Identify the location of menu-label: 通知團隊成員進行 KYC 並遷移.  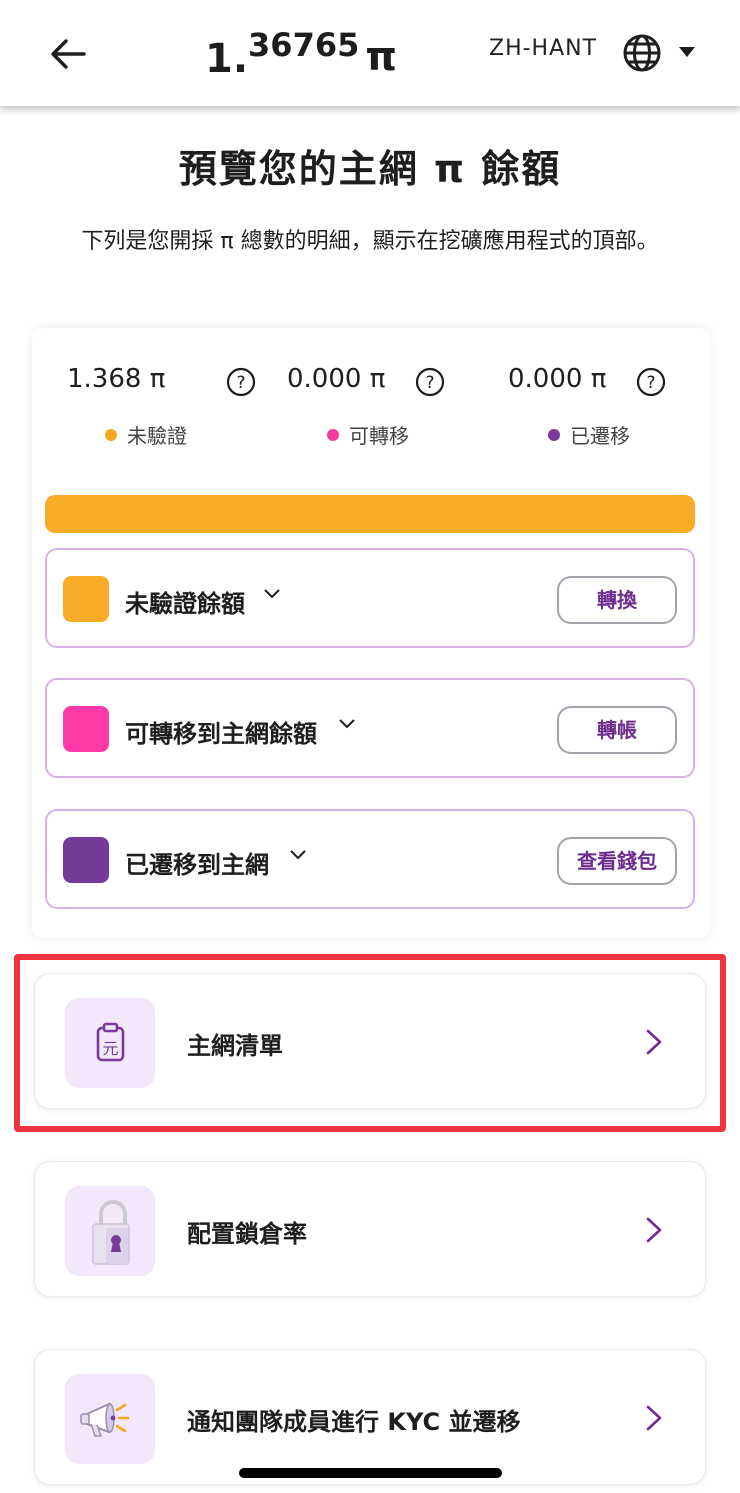
(354, 1422).